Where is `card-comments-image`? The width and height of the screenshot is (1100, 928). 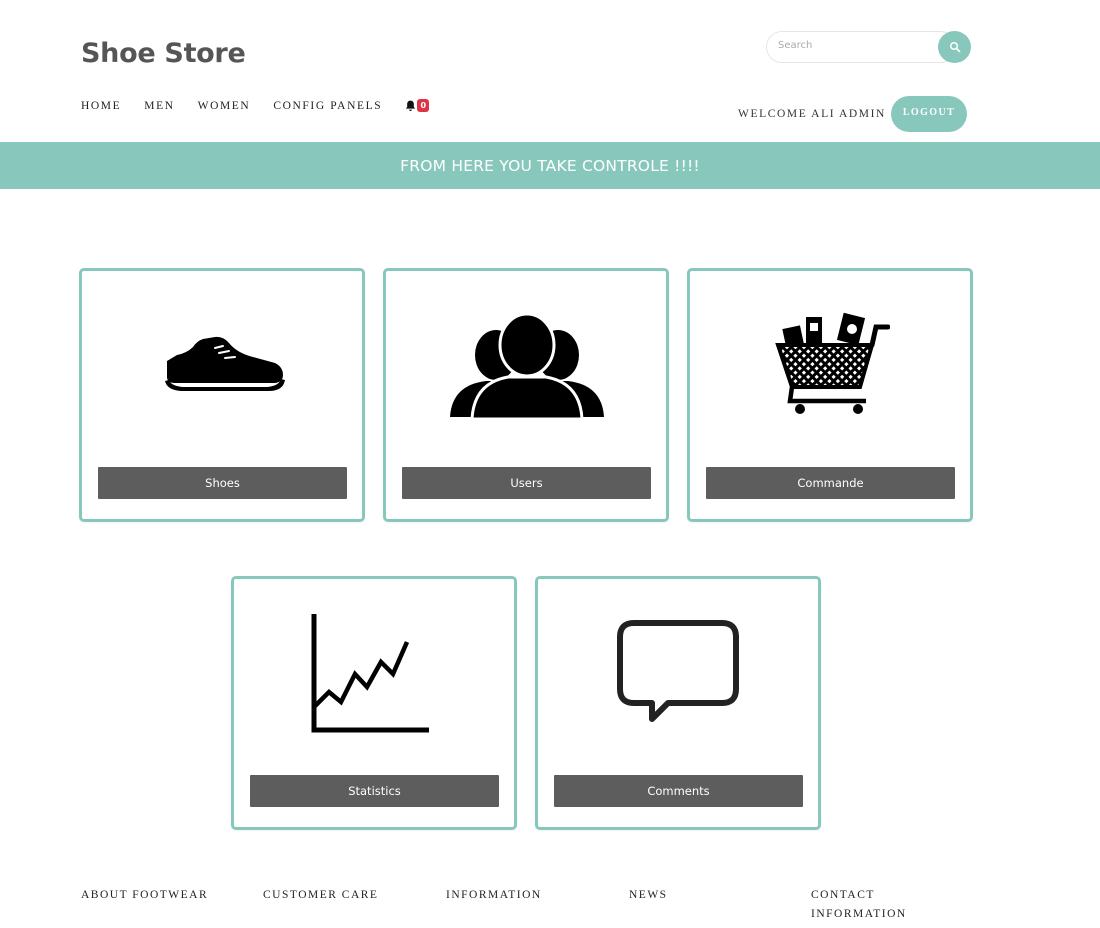 card-comments-image is located at coordinates (678, 674).